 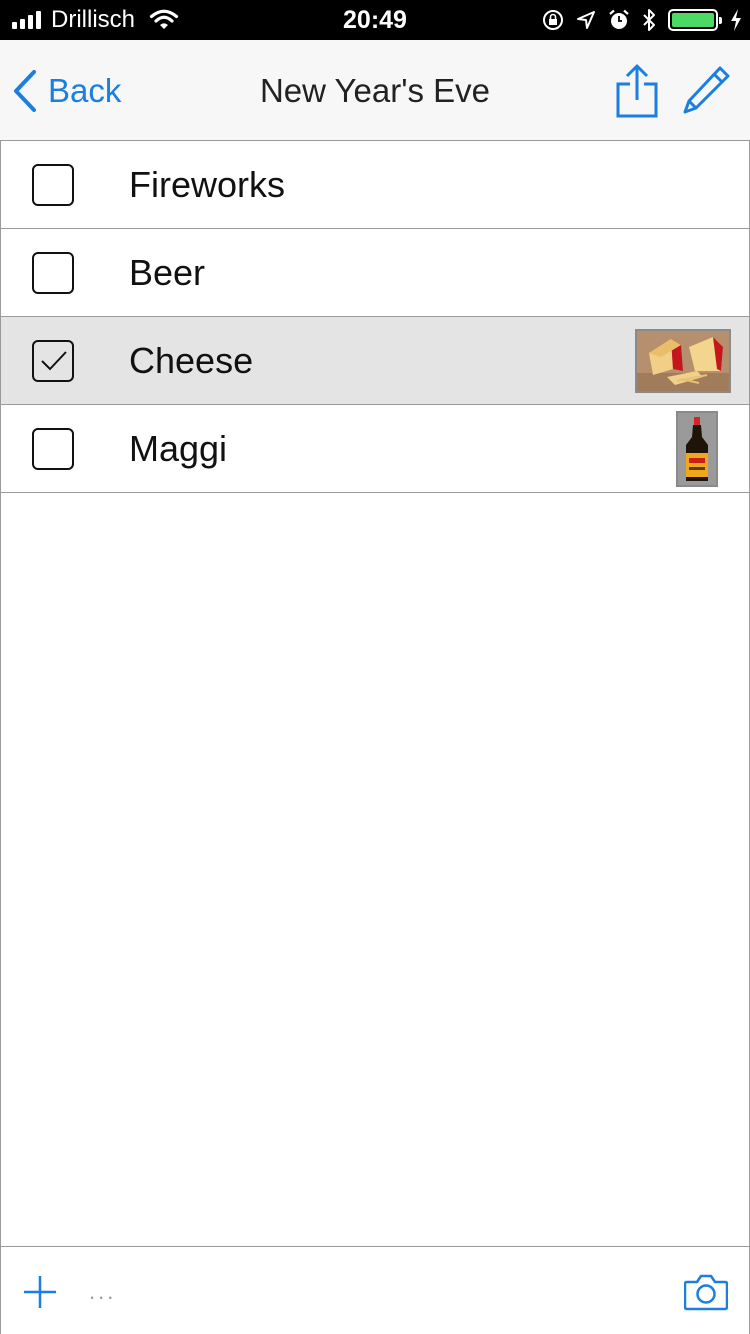 I want to click on checkmark-icon, so click(x=54, y=361).